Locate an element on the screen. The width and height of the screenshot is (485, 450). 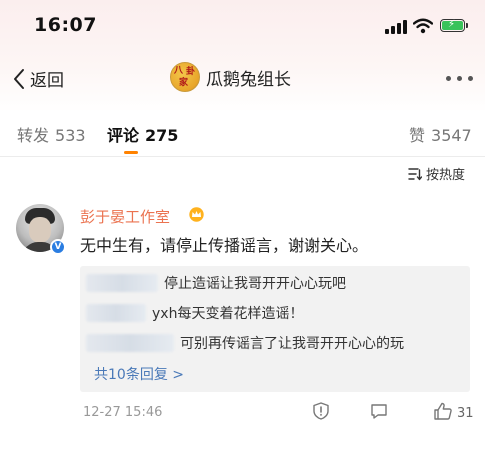
comment-author: 彭于晏工作室 is located at coordinates (125, 216).